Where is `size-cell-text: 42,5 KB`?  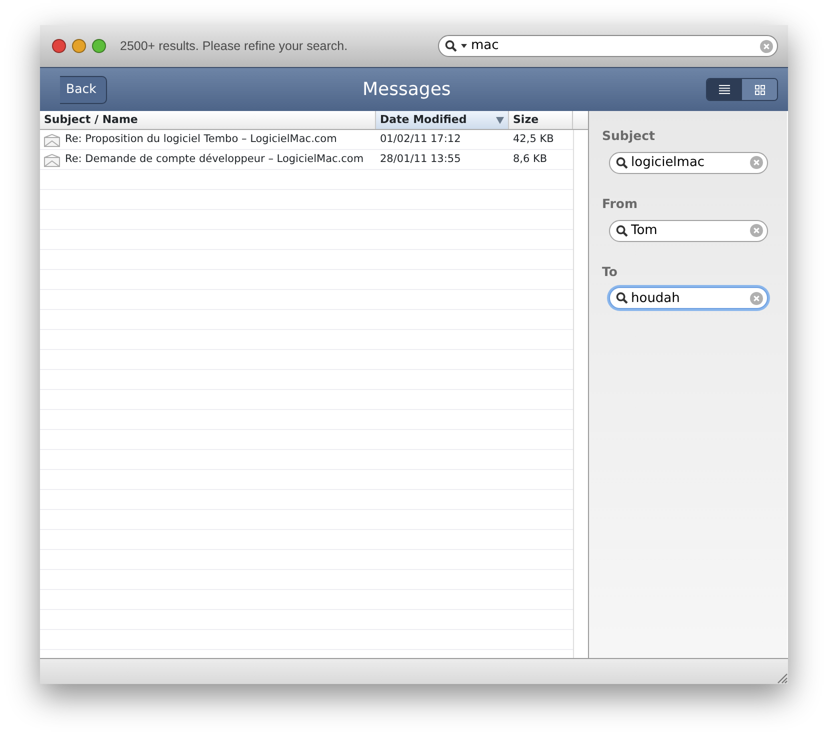
size-cell-text: 42,5 KB is located at coordinates (533, 140).